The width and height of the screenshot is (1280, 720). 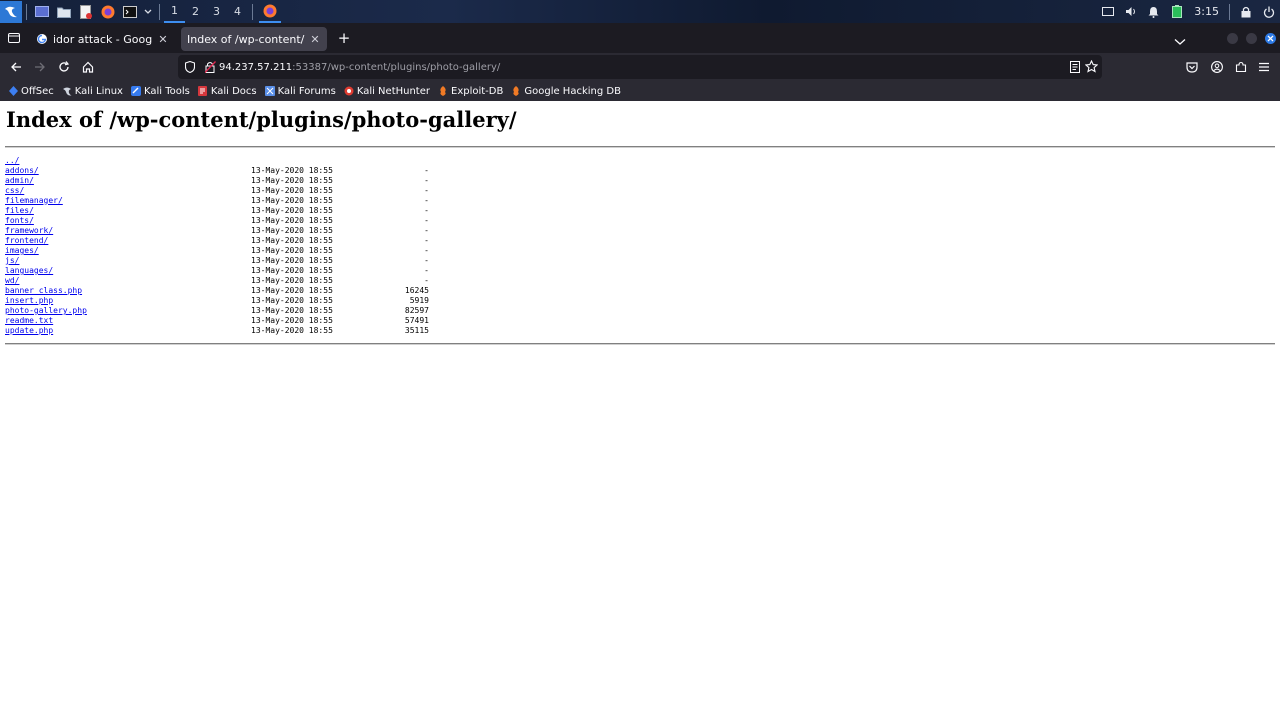 What do you see at coordinates (19, 221) in the screenshot?
I see `entry-link: fonts/` at bounding box center [19, 221].